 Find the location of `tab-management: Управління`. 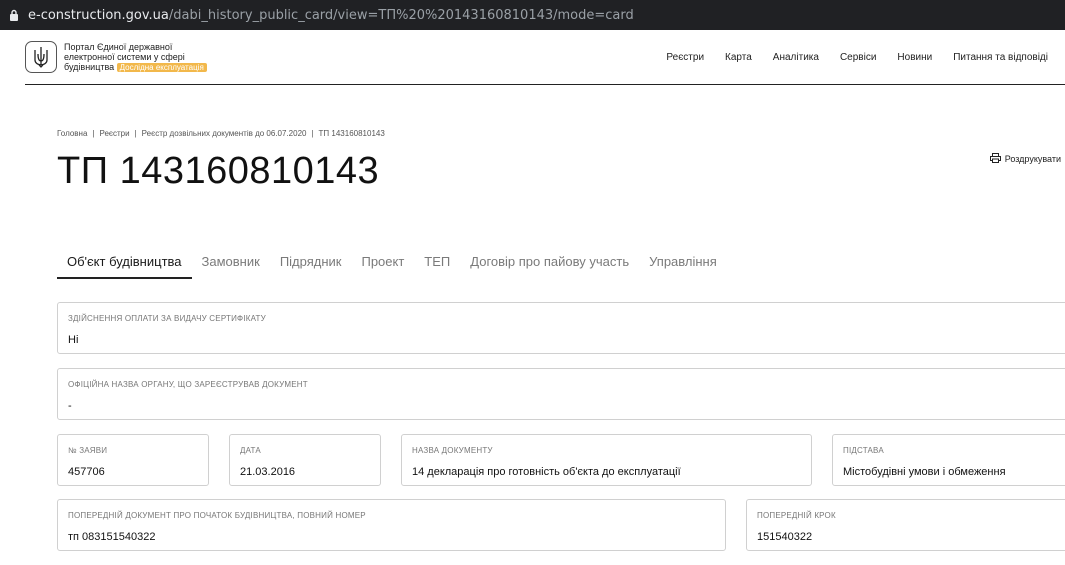

tab-management: Управління is located at coordinates (683, 263).